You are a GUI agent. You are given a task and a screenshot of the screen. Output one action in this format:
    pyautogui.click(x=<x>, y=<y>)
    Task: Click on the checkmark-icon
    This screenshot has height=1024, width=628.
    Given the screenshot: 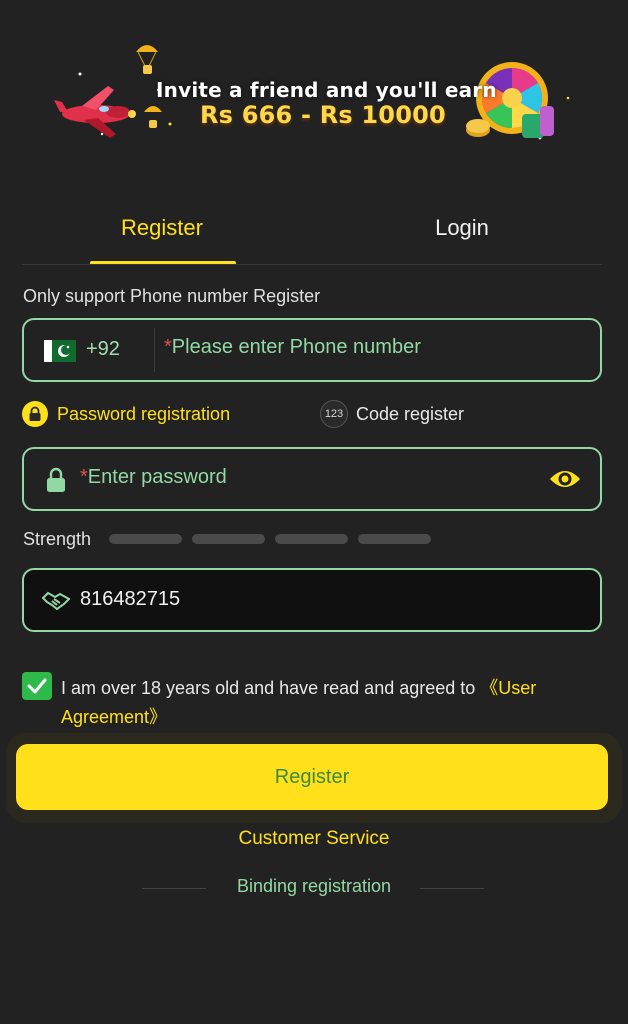 What is the action you would take?
    pyautogui.click(x=37, y=686)
    